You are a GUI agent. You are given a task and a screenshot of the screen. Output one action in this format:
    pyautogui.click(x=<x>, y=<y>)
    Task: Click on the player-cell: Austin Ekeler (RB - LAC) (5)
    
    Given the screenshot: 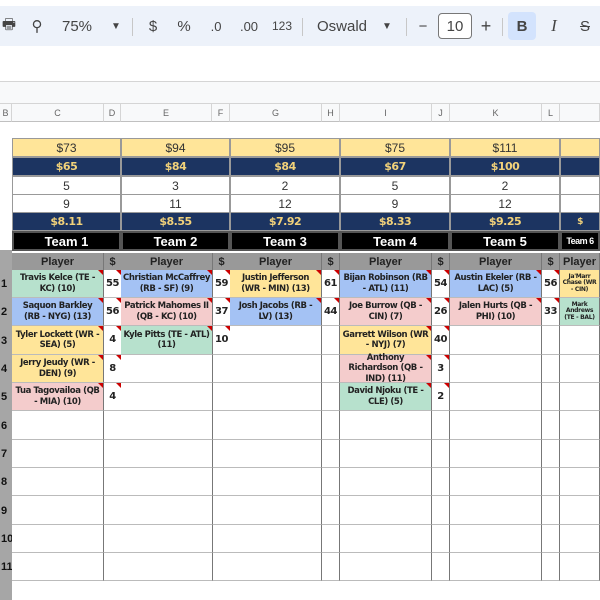 What is the action you would take?
    pyautogui.click(x=496, y=284)
    